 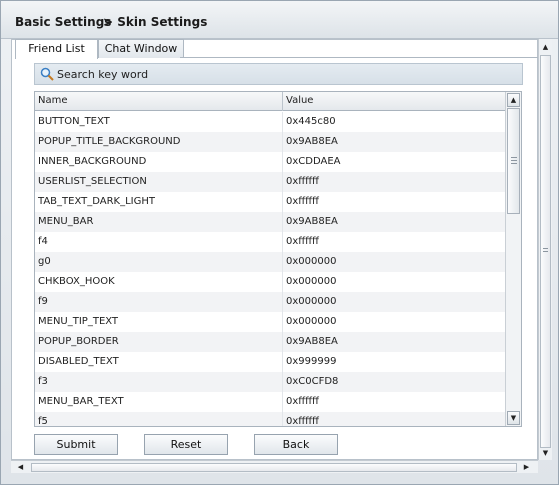 I want to click on table-row: INNER_BACKGROUND 0xCDDAEA, so click(x=270, y=162).